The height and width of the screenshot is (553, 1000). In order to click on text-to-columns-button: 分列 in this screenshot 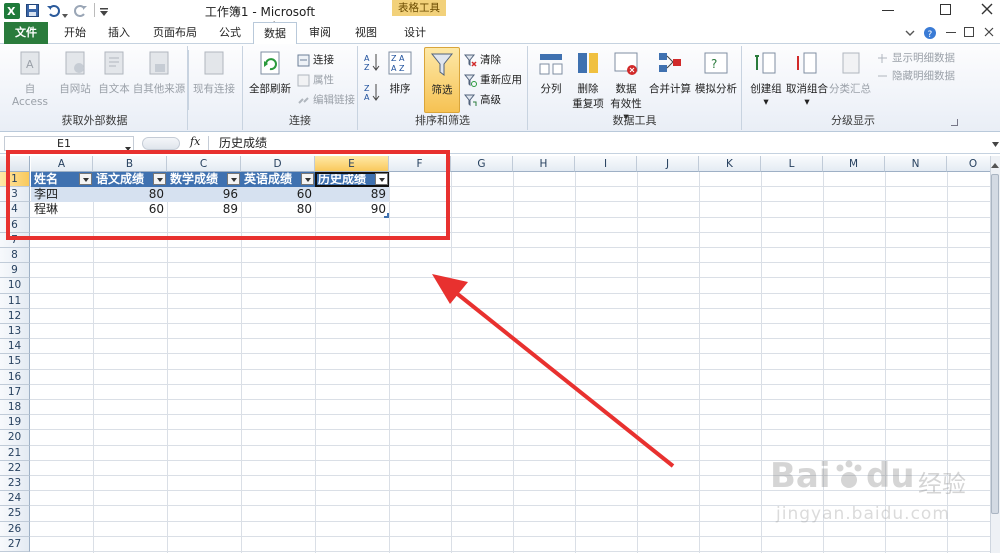, I will do `click(551, 73)`.